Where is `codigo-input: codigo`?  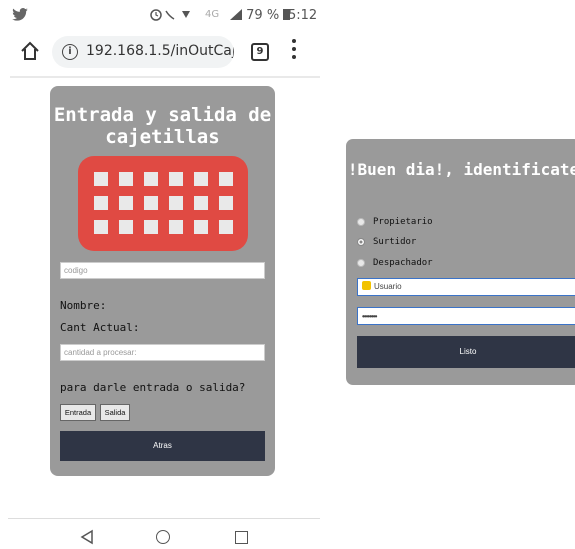
codigo-input: codigo is located at coordinates (162, 270).